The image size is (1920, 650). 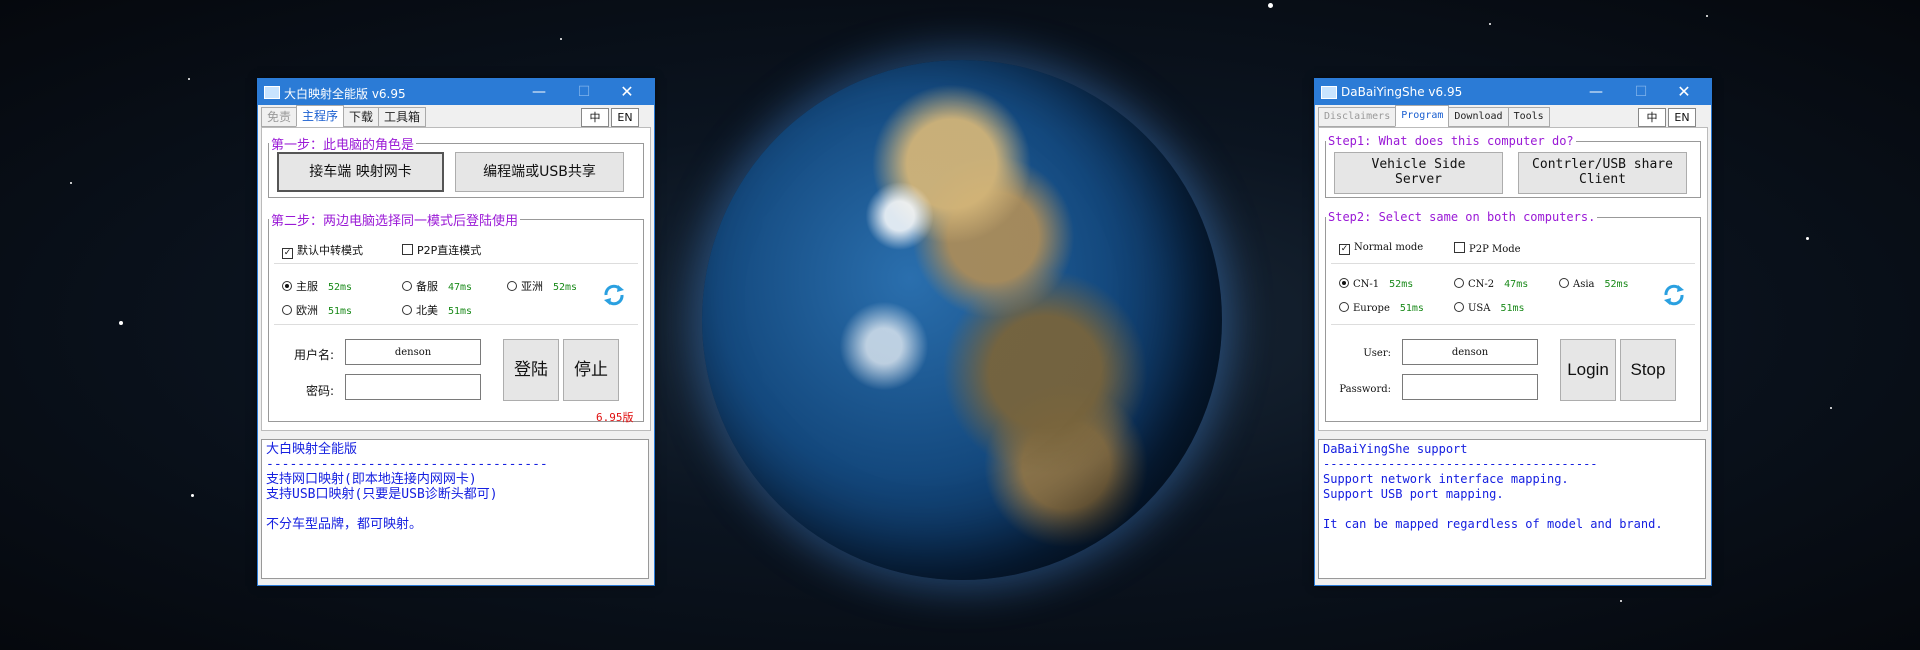 What do you see at coordinates (317, 310) in the screenshot?
I see `server-radio-europe: 欧洲 51ms` at bounding box center [317, 310].